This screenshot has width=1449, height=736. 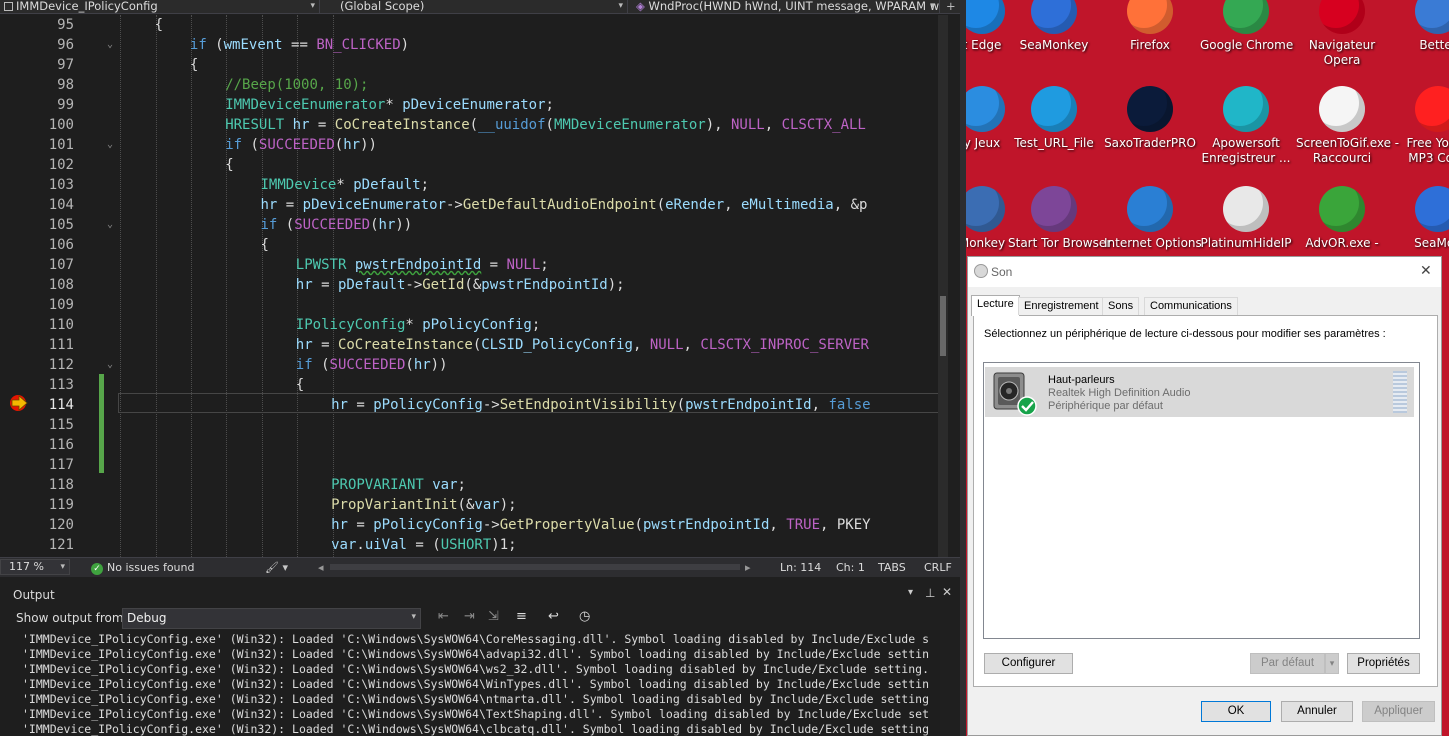 What do you see at coordinates (160, 7) in the screenshot?
I see `project-dropdown: IMMDevice_IPolicyConfig ▾` at bounding box center [160, 7].